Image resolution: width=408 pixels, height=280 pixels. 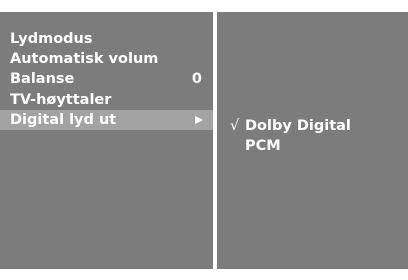 I want to click on option-pcm: PCM, so click(x=312, y=146).